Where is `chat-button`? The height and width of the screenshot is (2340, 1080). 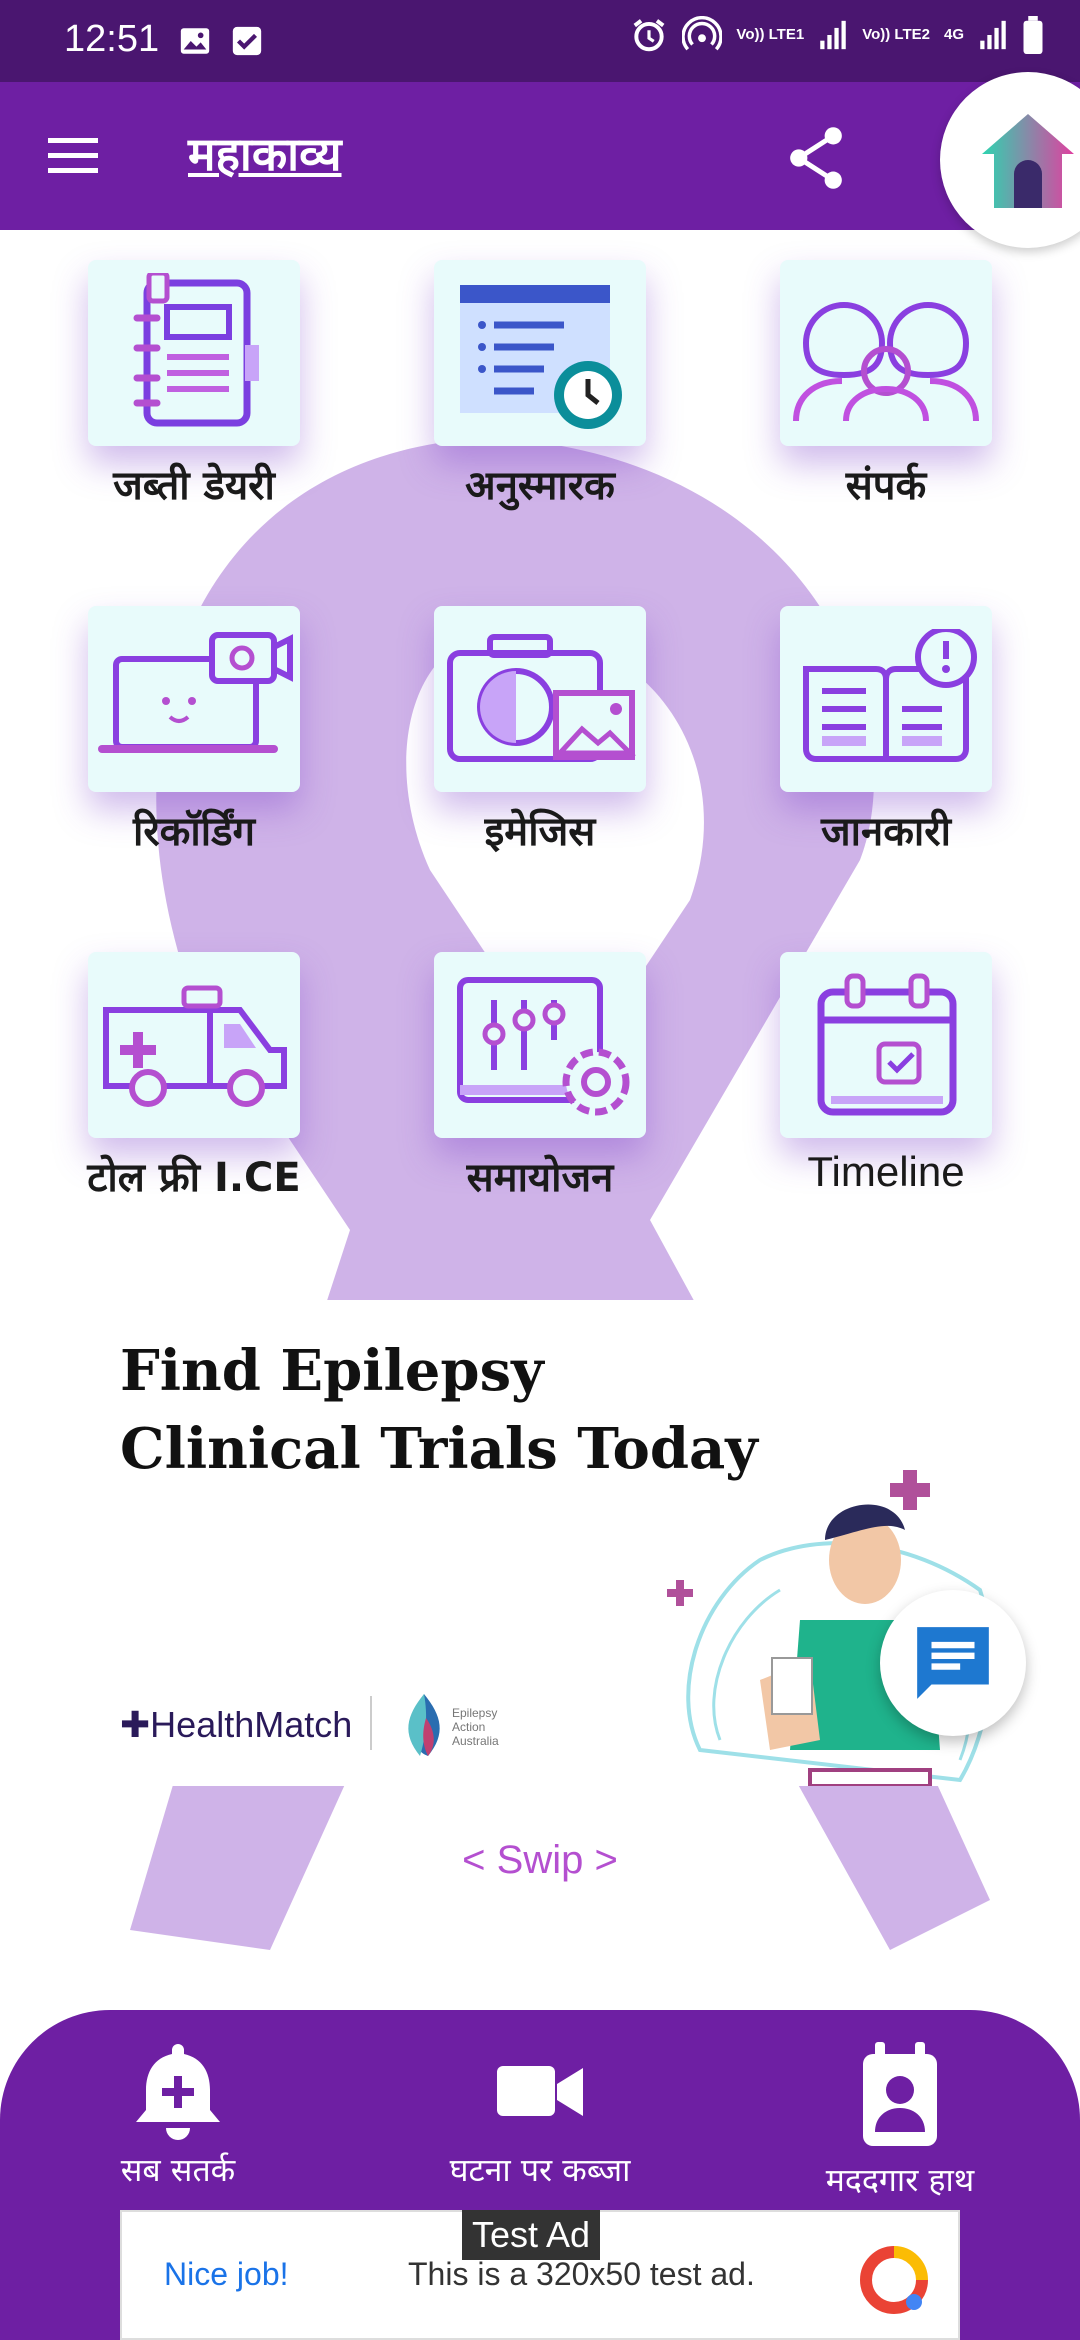 chat-button is located at coordinates (953, 1663).